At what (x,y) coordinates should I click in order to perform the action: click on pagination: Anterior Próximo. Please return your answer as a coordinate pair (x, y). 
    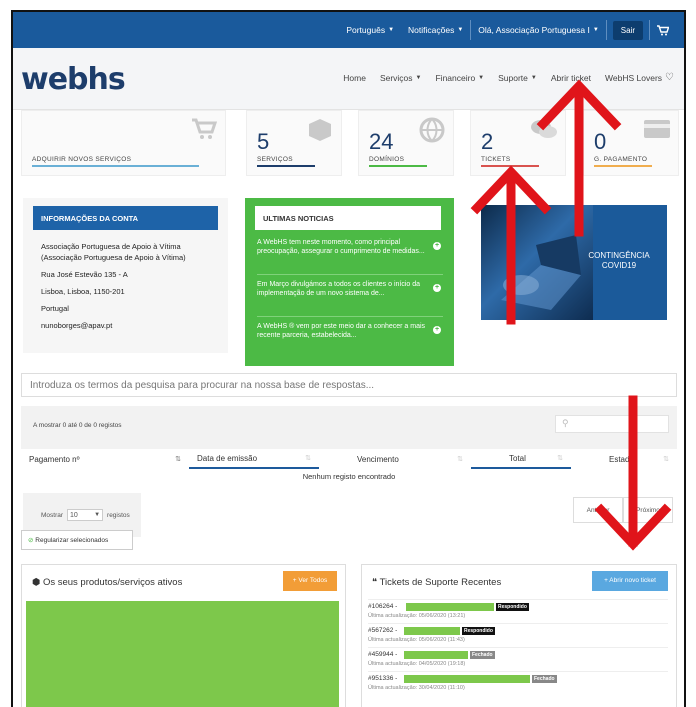
    Looking at the image, I should click on (623, 510).